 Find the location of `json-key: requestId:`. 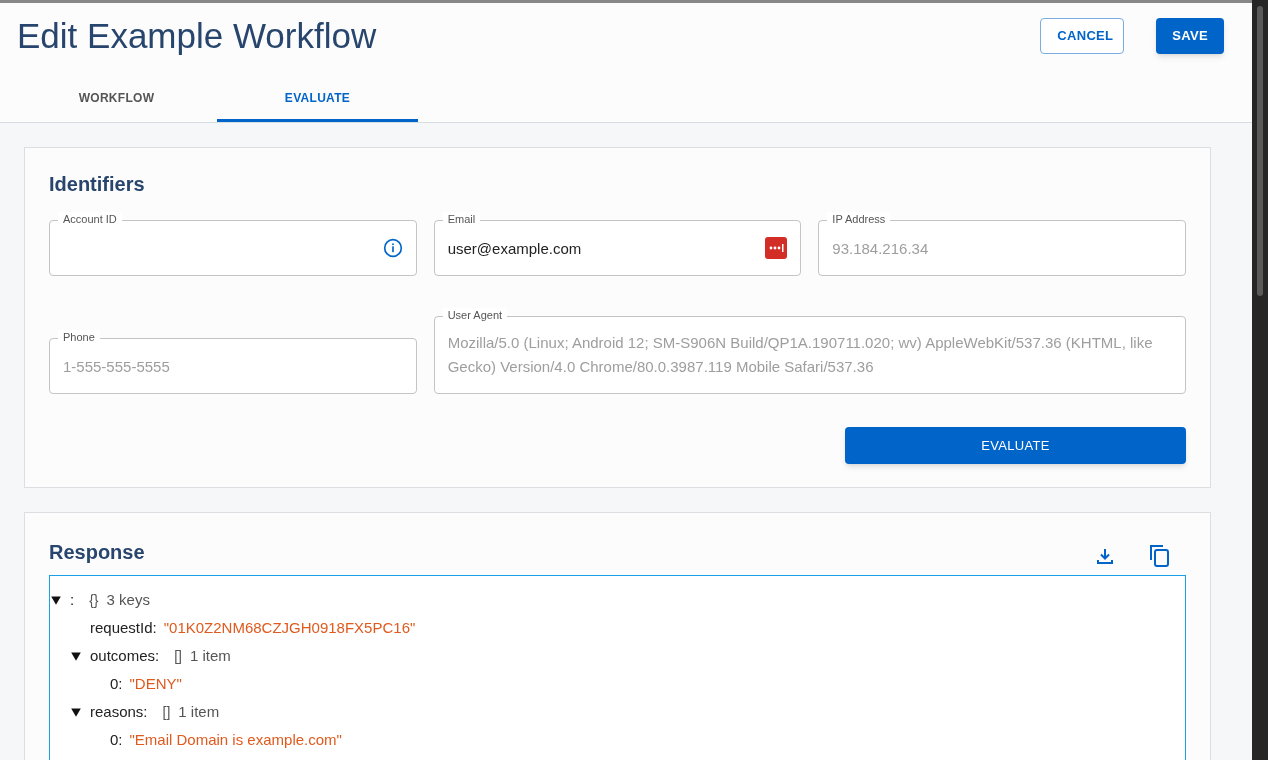

json-key: requestId: is located at coordinates (123, 628).